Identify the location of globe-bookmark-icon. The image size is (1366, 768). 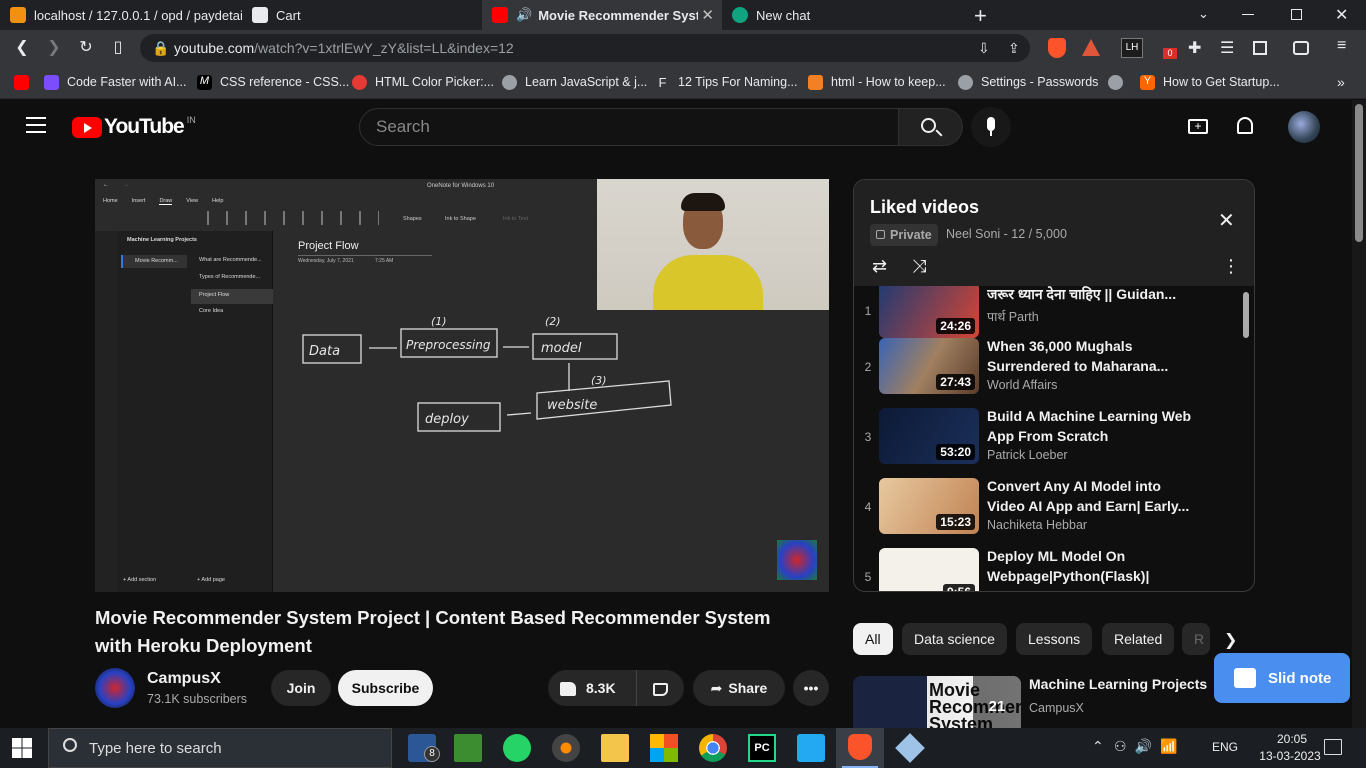
(1115, 82).